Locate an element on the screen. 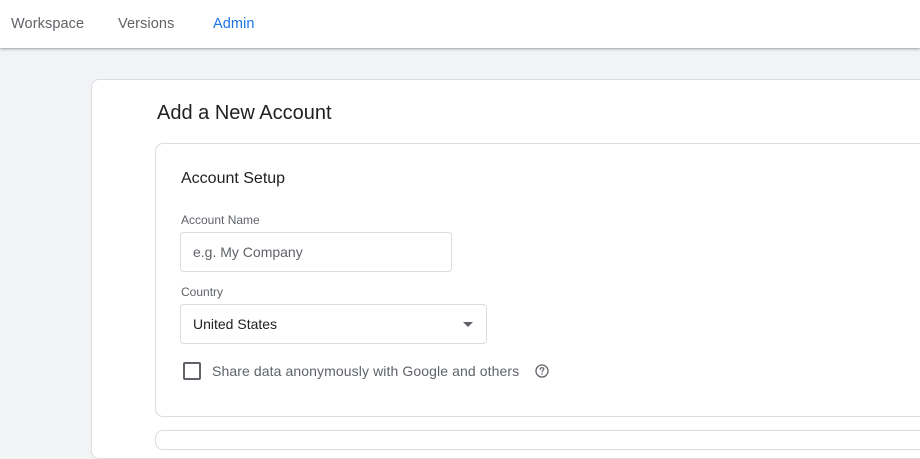  container-setup-card is located at coordinates (537, 440).